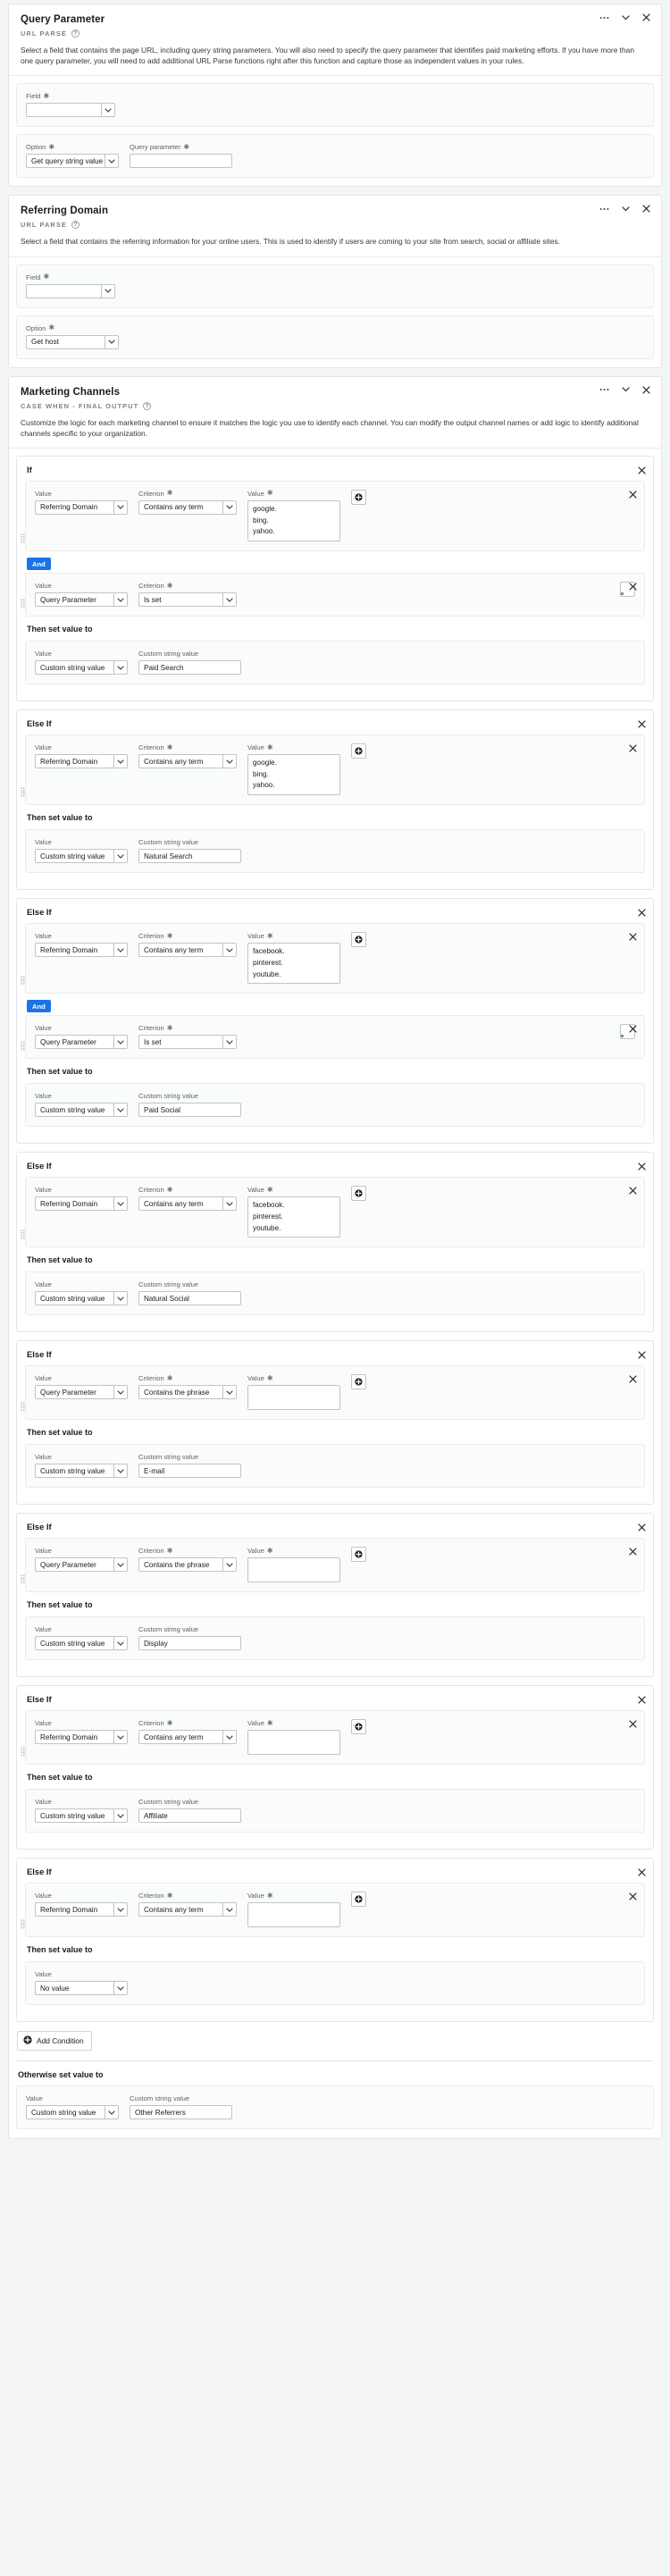 This screenshot has width=670, height=2576. What do you see at coordinates (181, 2112) in the screenshot?
I see `otherwise-custom-string-input: Other Referrers` at bounding box center [181, 2112].